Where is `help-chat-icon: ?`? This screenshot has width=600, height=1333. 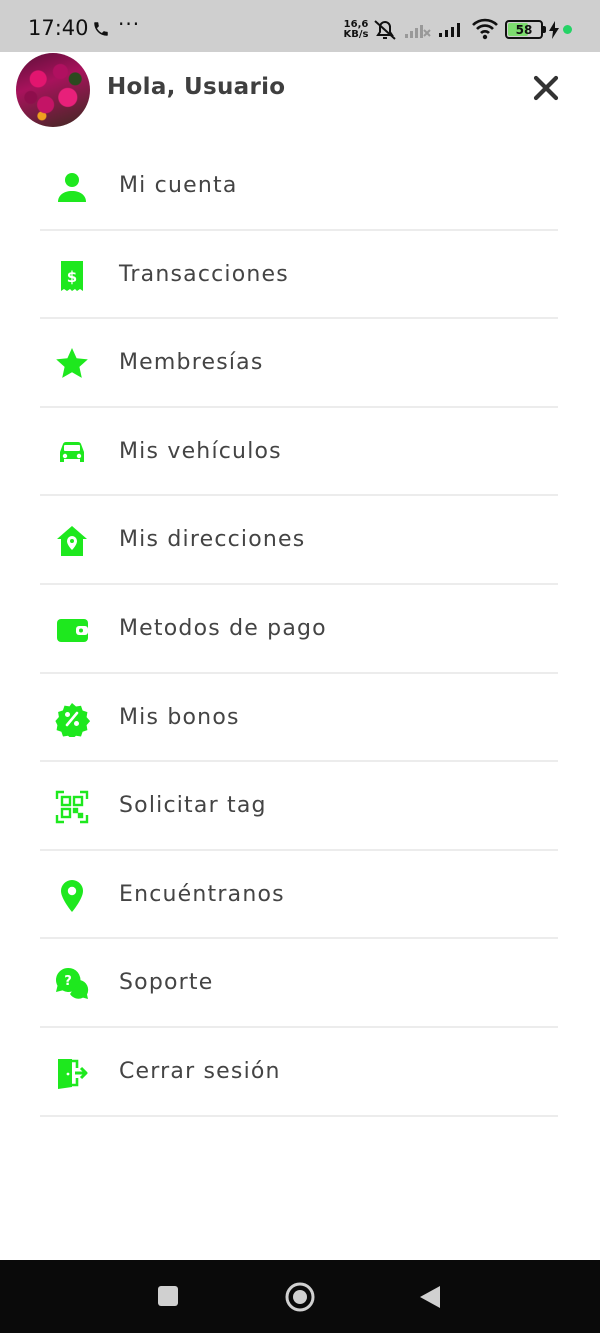 help-chat-icon: ? is located at coordinates (72, 984).